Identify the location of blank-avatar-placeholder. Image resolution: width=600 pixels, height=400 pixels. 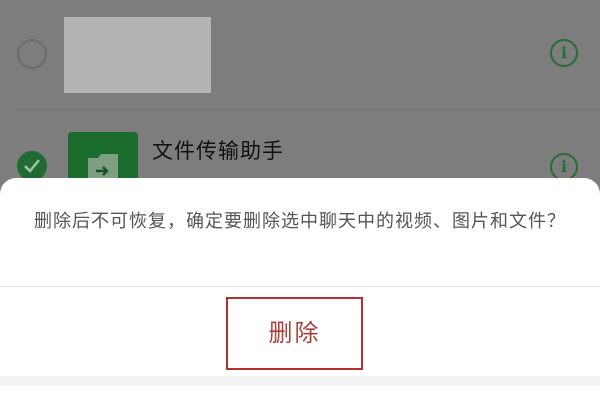
(137, 55).